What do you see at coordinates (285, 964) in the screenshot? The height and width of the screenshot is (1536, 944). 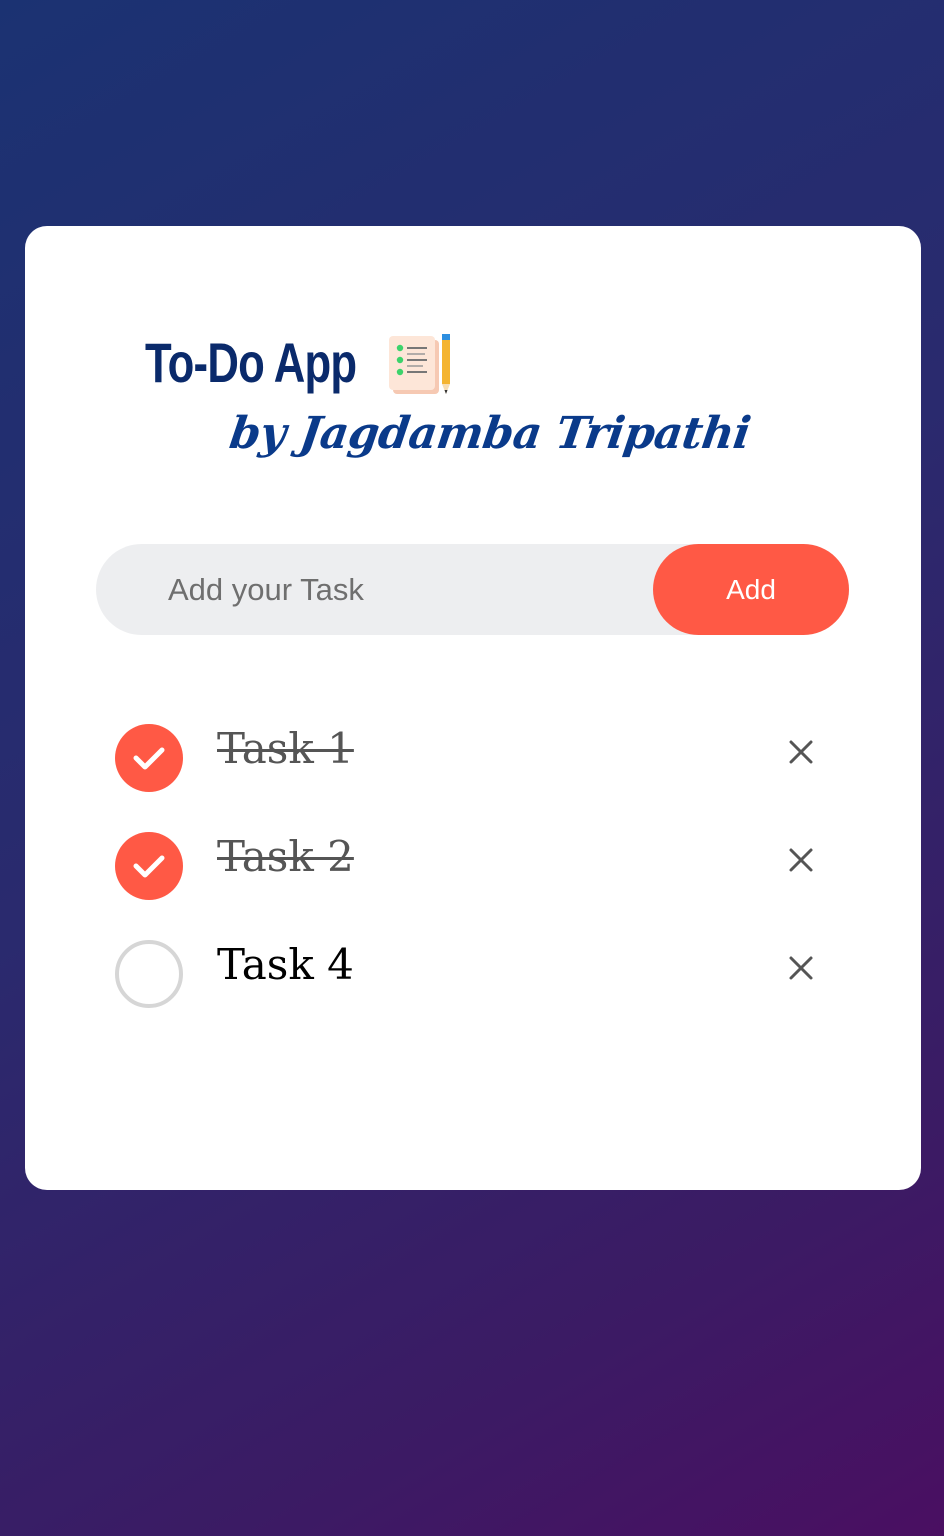 I see `task-text: Task 4` at bounding box center [285, 964].